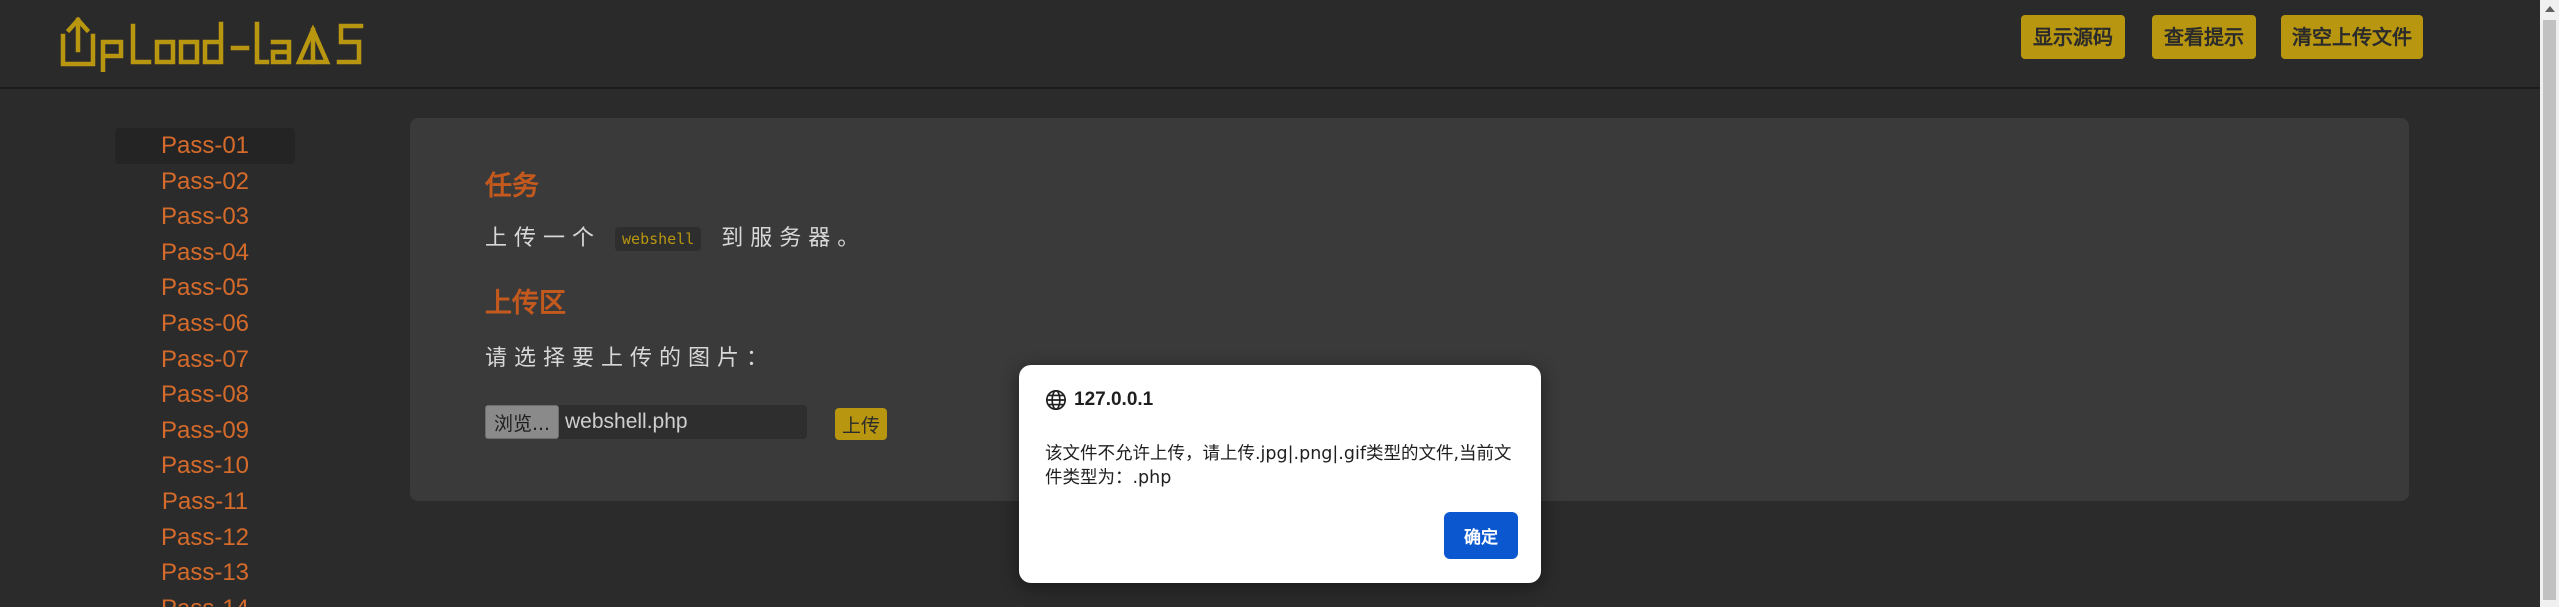 The width and height of the screenshot is (2559, 607). What do you see at coordinates (1481, 535) in the screenshot?
I see `ok-button: 确定` at bounding box center [1481, 535].